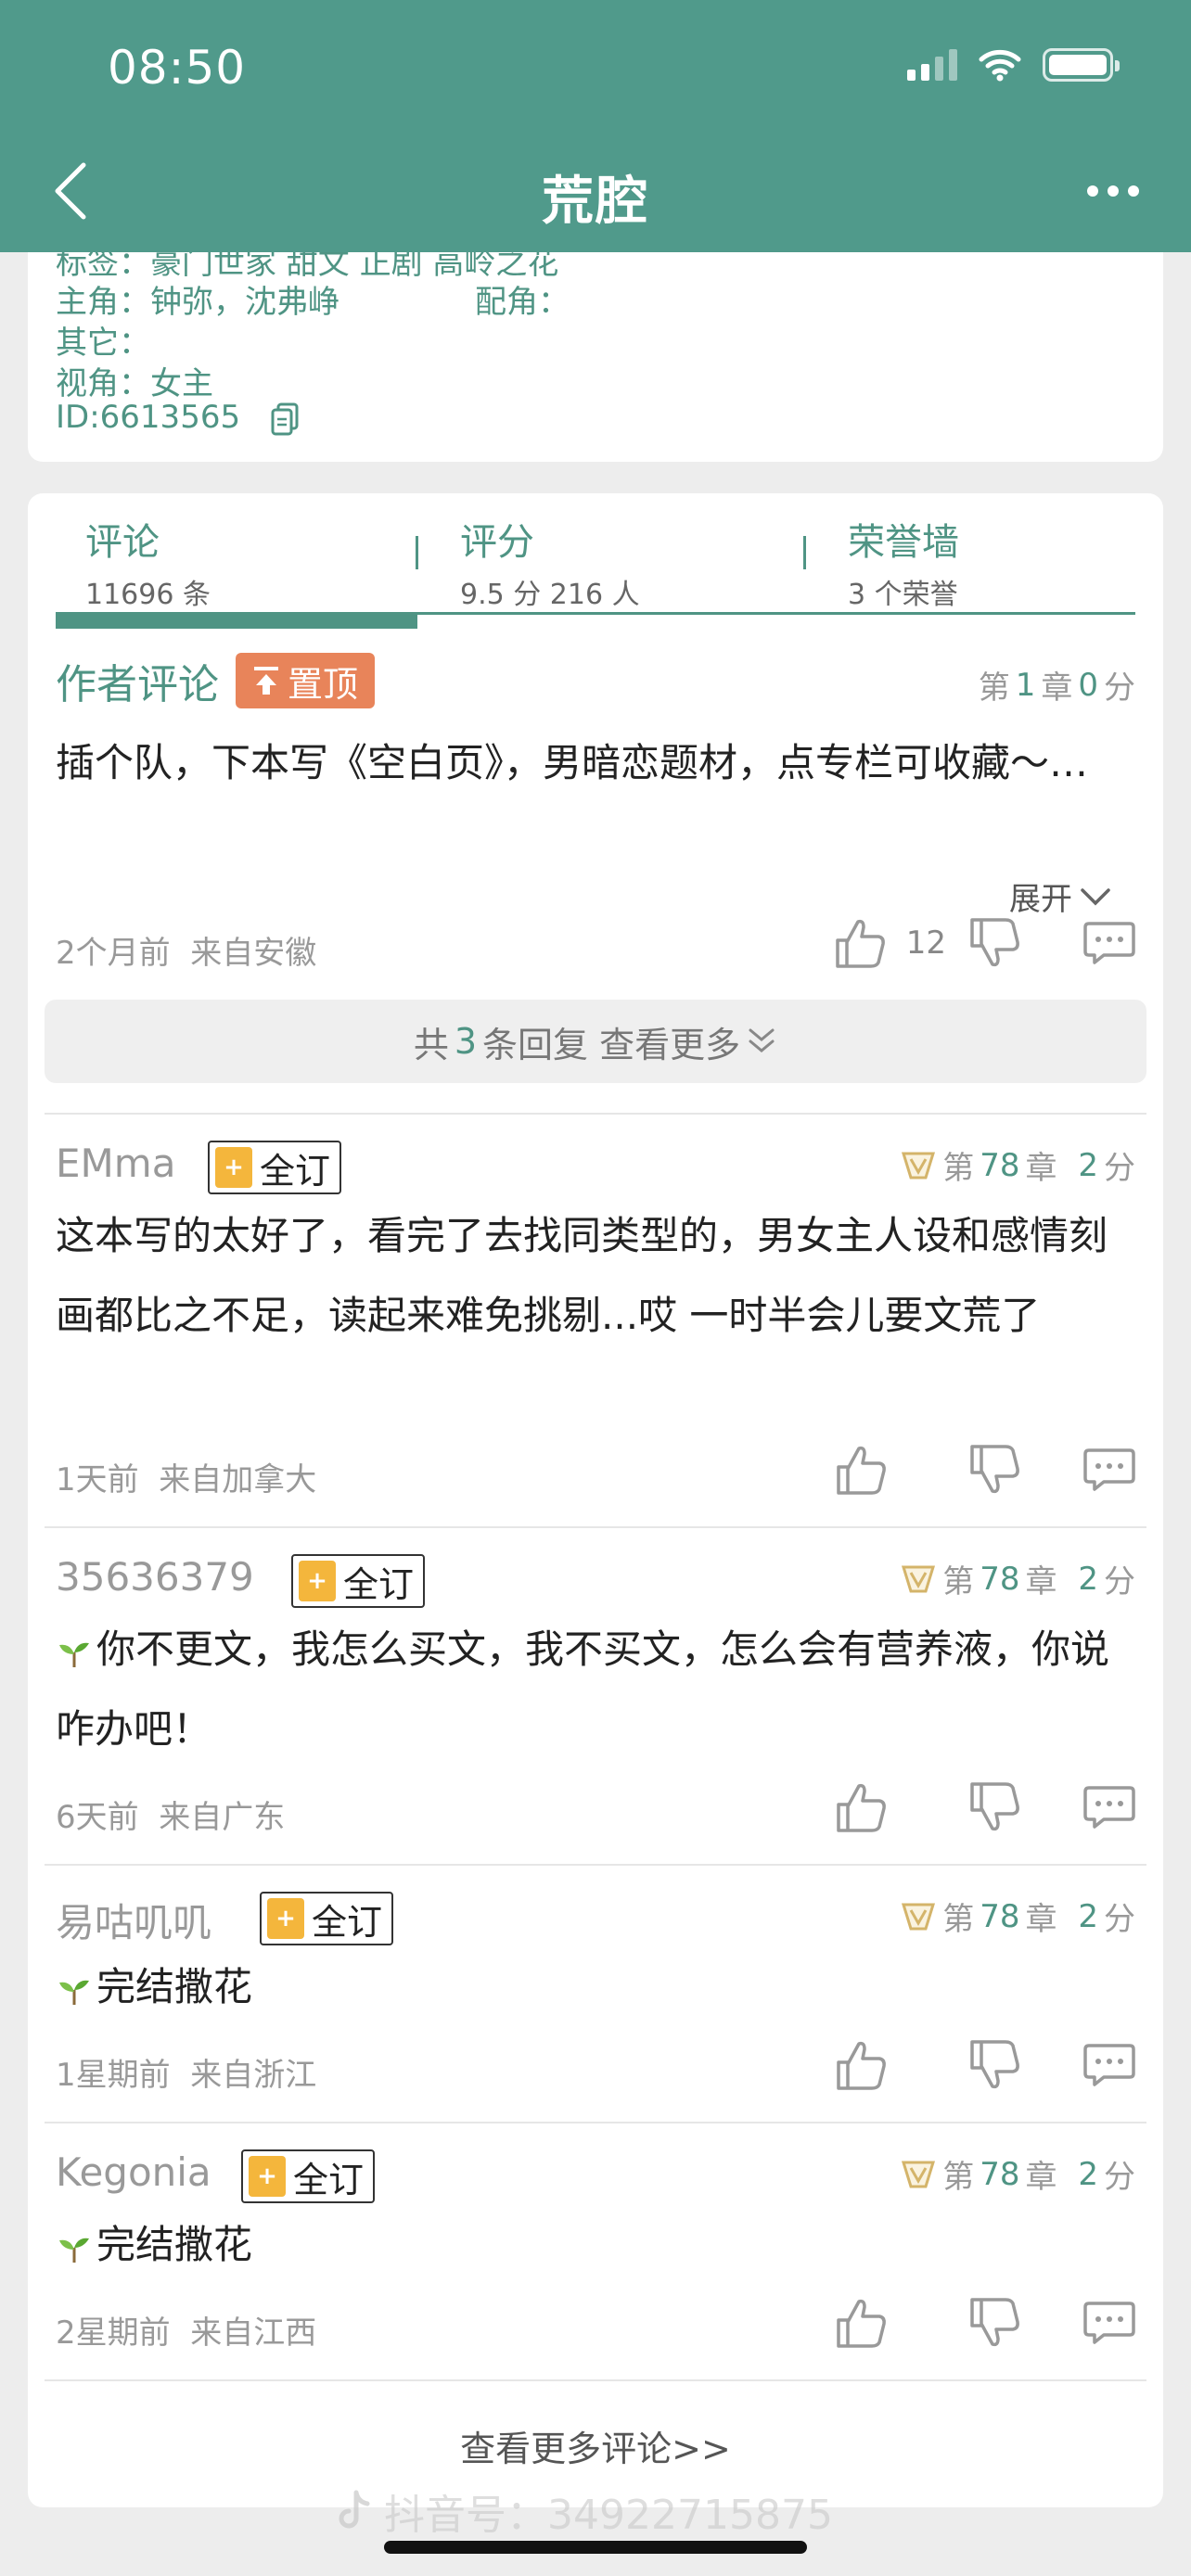 This screenshot has width=1191, height=2576. Describe the element at coordinates (177, 68) in the screenshot. I see `status-time: 08:50` at that location.